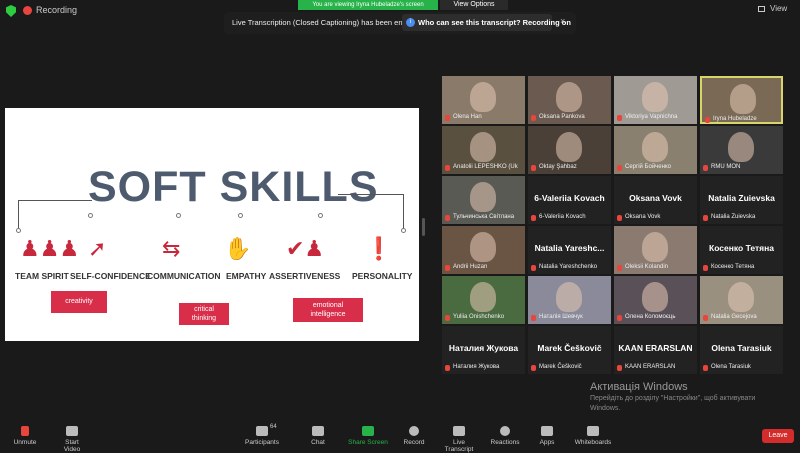 This screenshot has height=453, width=800. I want to click on view-grid-icon, so click(761, 9).